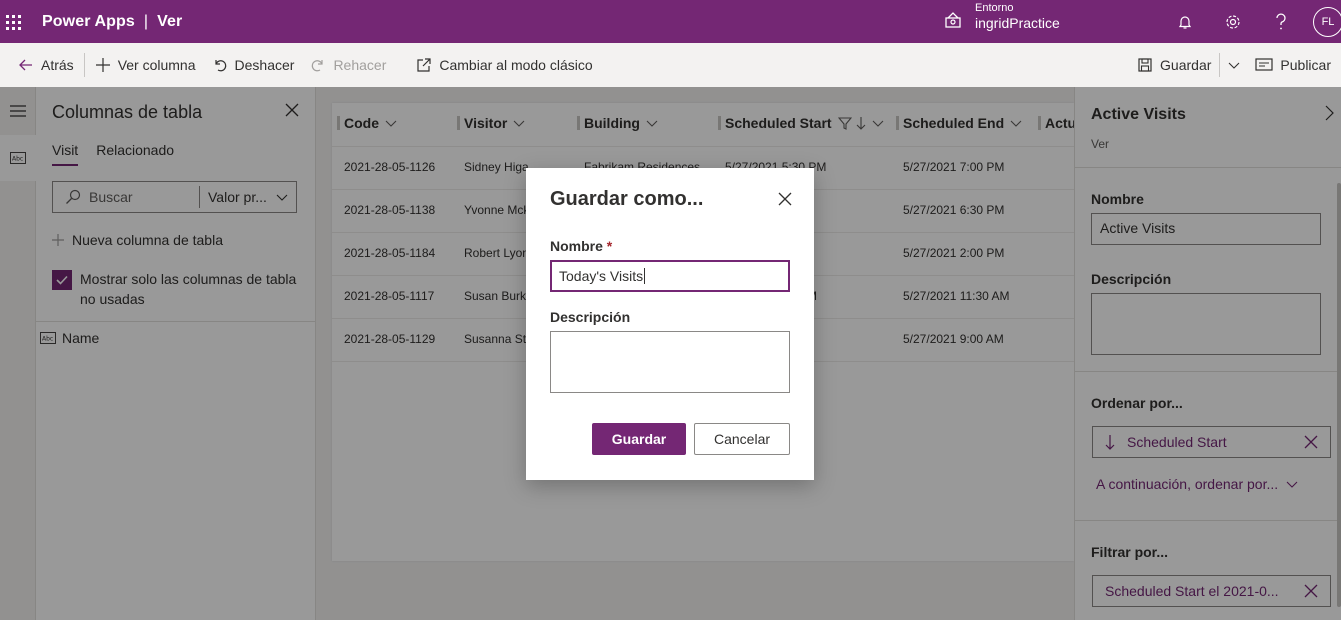 This screenshot has height=620, width=1341. Describe the element at coordinates (639, 439) in the screenshot. I see `dialog-save-button: Guardar` at that location.